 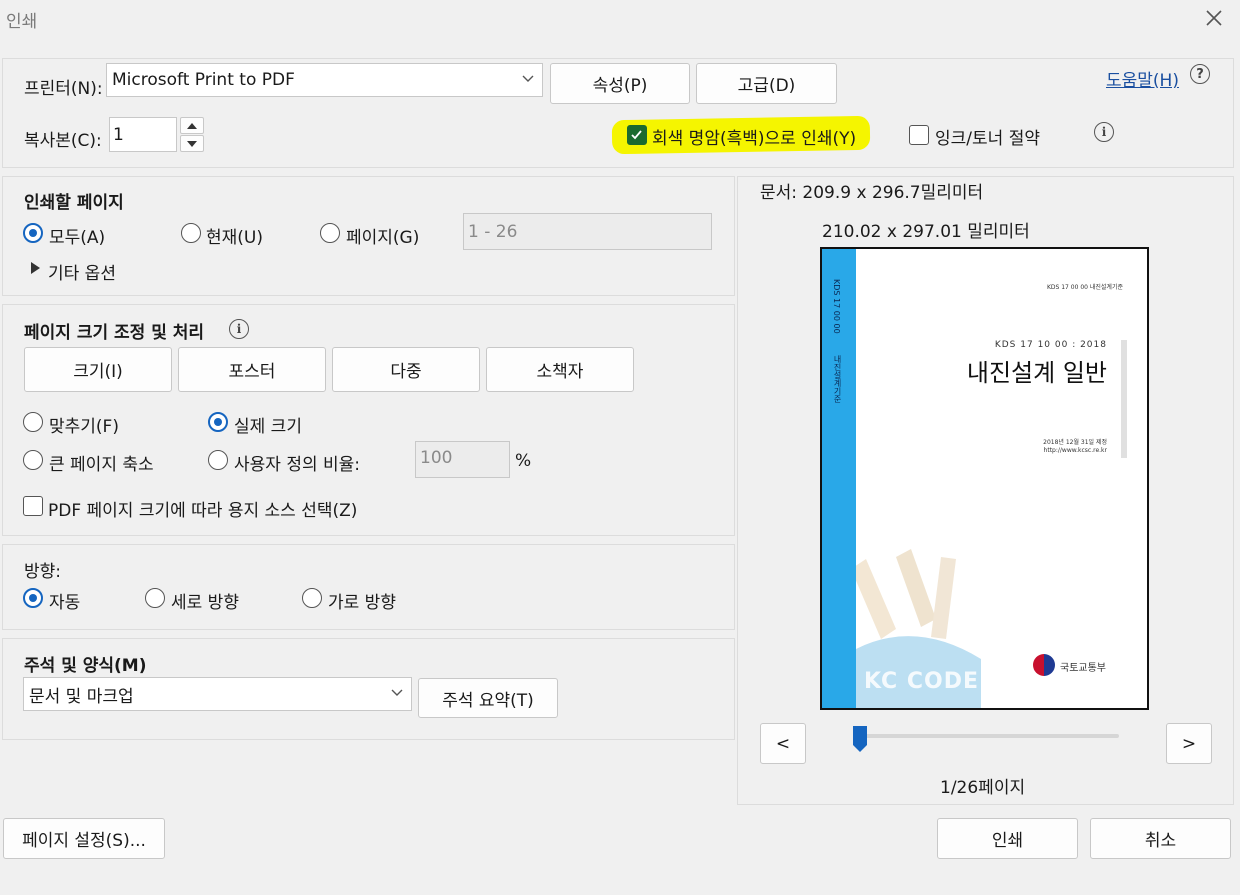 What do you see at coordinates (1200, 74) in the screenshot?
I see `help-icon: ?` at bounding box center [1200, 74].